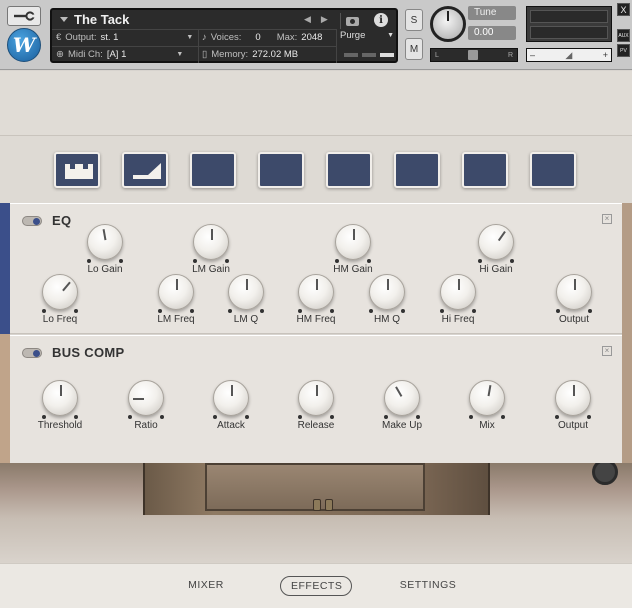 This screenshot has height=608, width=632. I want to click on midi-channel-row: ⊕ Midi Ch: [A] 1 ▼, so click(119, 54).